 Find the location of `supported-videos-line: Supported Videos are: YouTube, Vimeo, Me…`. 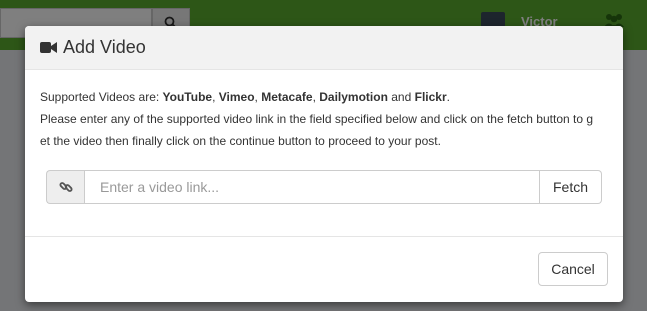

supported-videos-line: Supported Videos are: YouTube, Vimeo, Me… is located at coordinates (245, 97).